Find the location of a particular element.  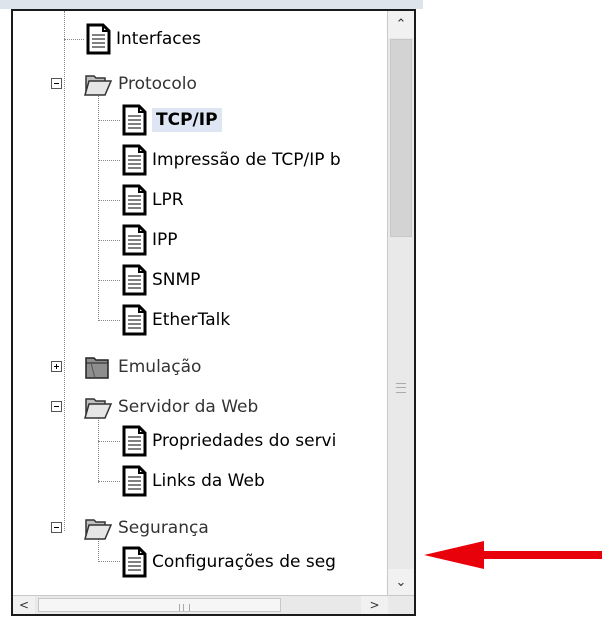

arrow-left-icon is located at coordinates (513, 555).